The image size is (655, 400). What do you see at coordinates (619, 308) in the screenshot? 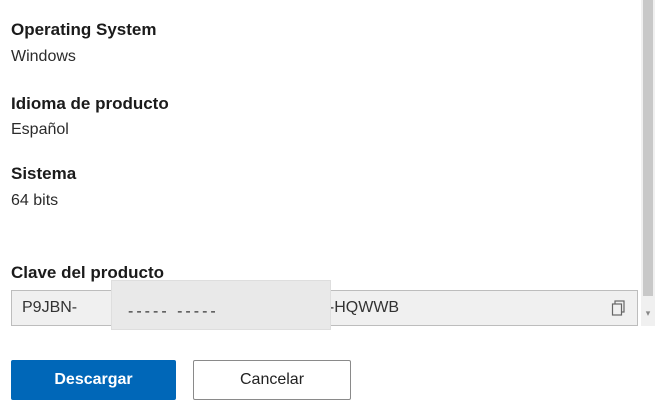
I see `copy-icon` at bounding box center [619, 308].